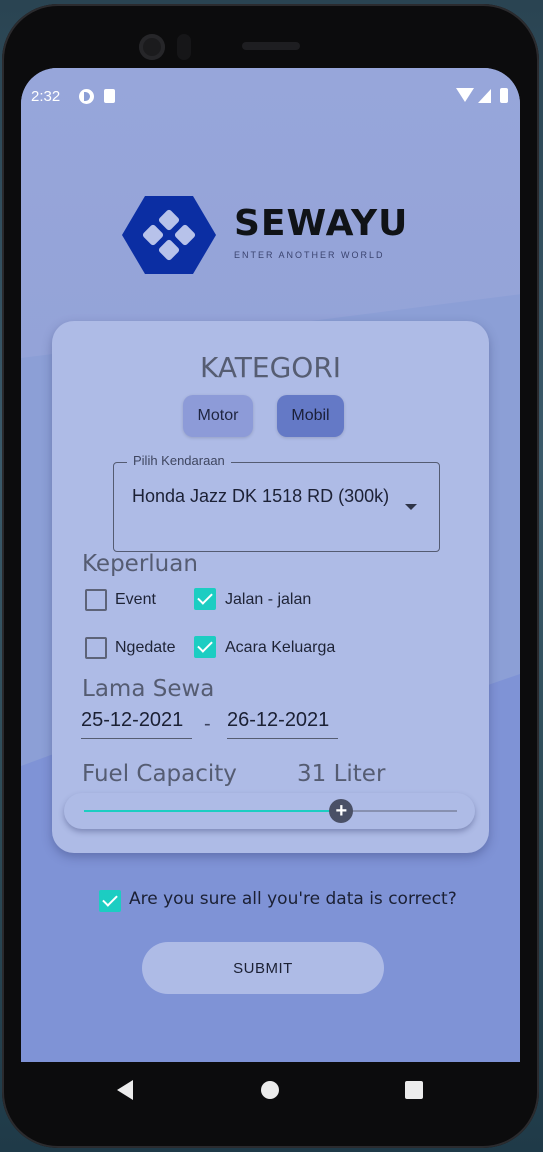  What do you see at coordinates (270, 367) in the screenshot?
I see `kategori-title: KATEGORI` at bounding box center [270, 367].